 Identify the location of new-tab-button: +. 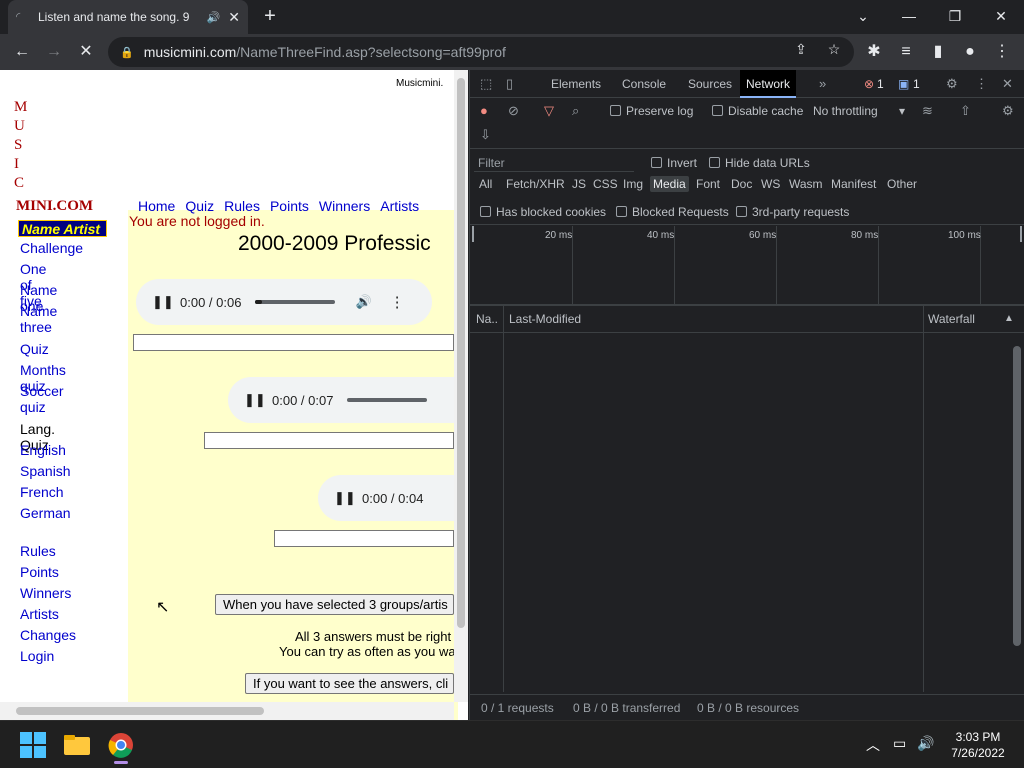
(270, 16).